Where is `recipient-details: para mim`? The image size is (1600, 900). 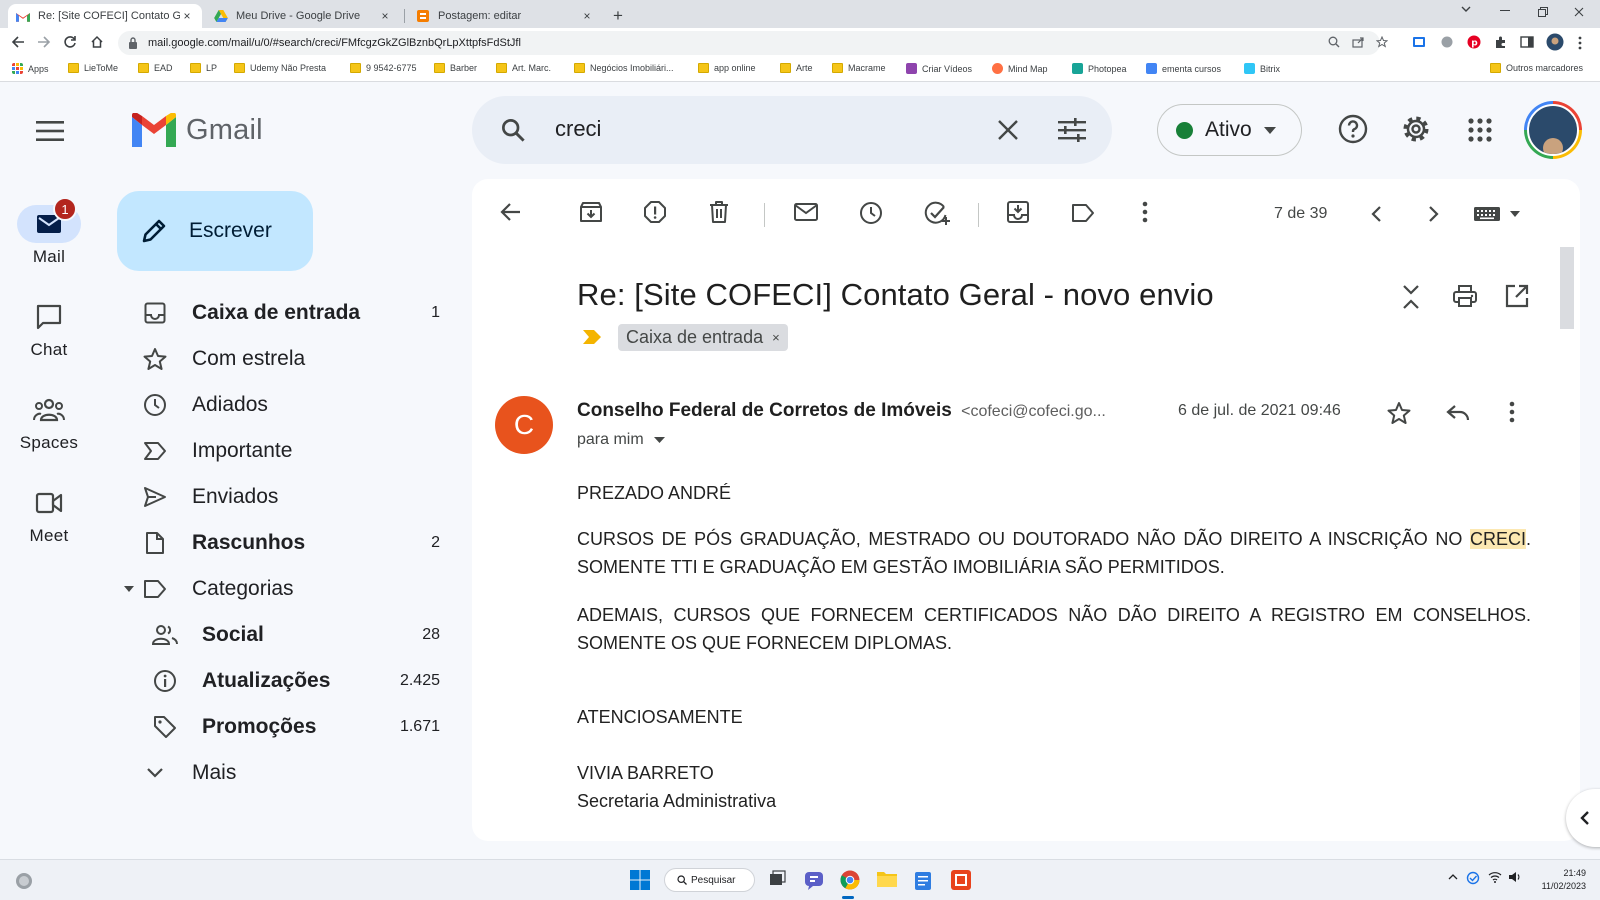
recipient-details: para mim is located at coordinates (621, 440).